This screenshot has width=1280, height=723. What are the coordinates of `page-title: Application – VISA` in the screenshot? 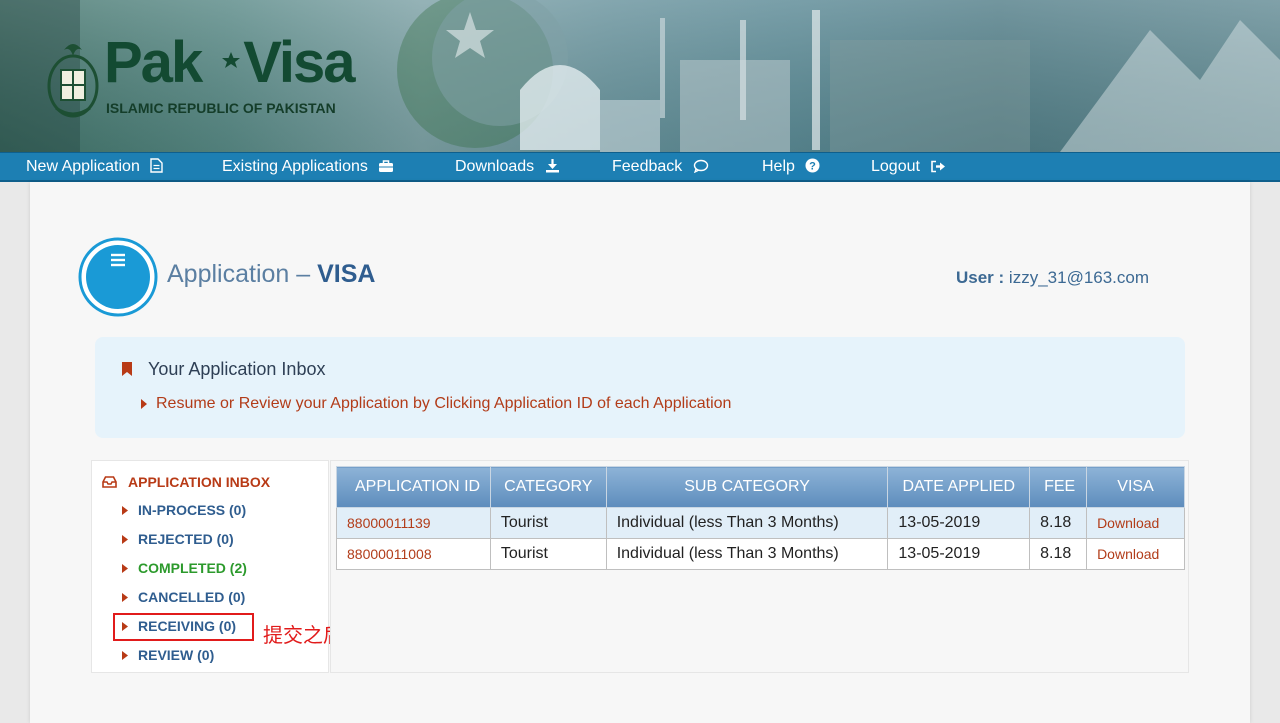 It's located at (271, 274).